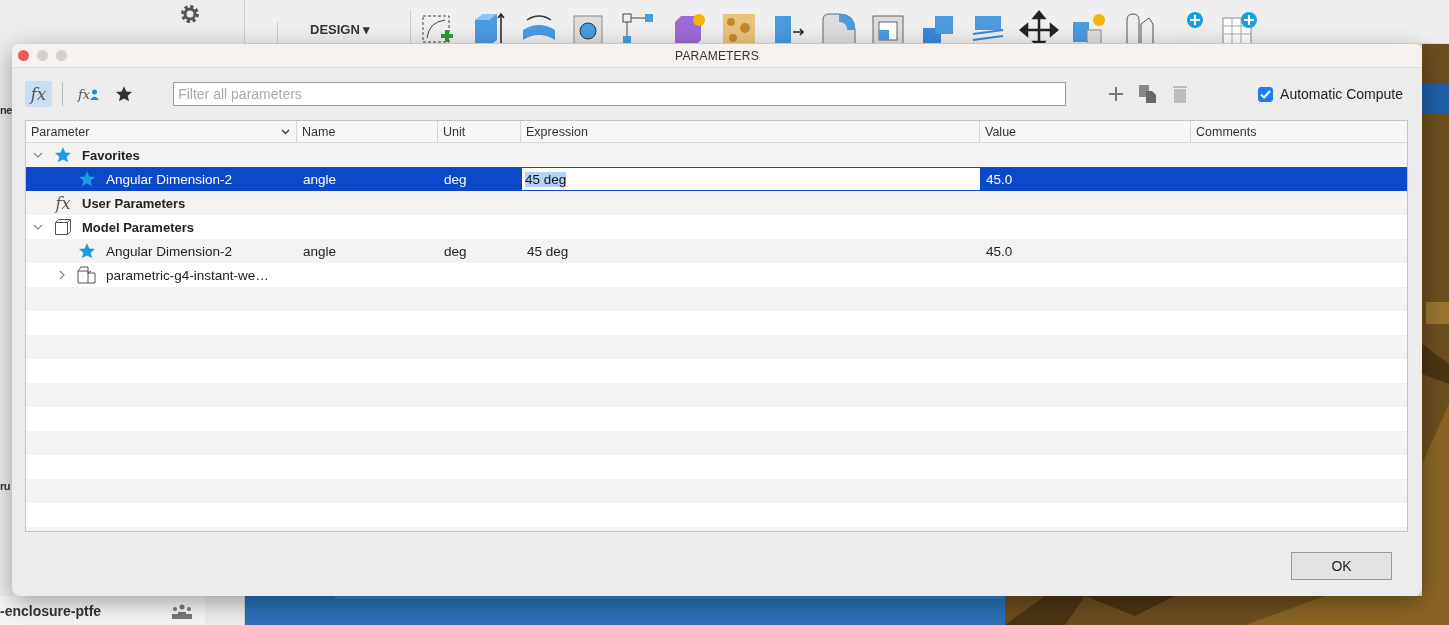  I want to click on group-label: User Parameters, so click(134, 203).